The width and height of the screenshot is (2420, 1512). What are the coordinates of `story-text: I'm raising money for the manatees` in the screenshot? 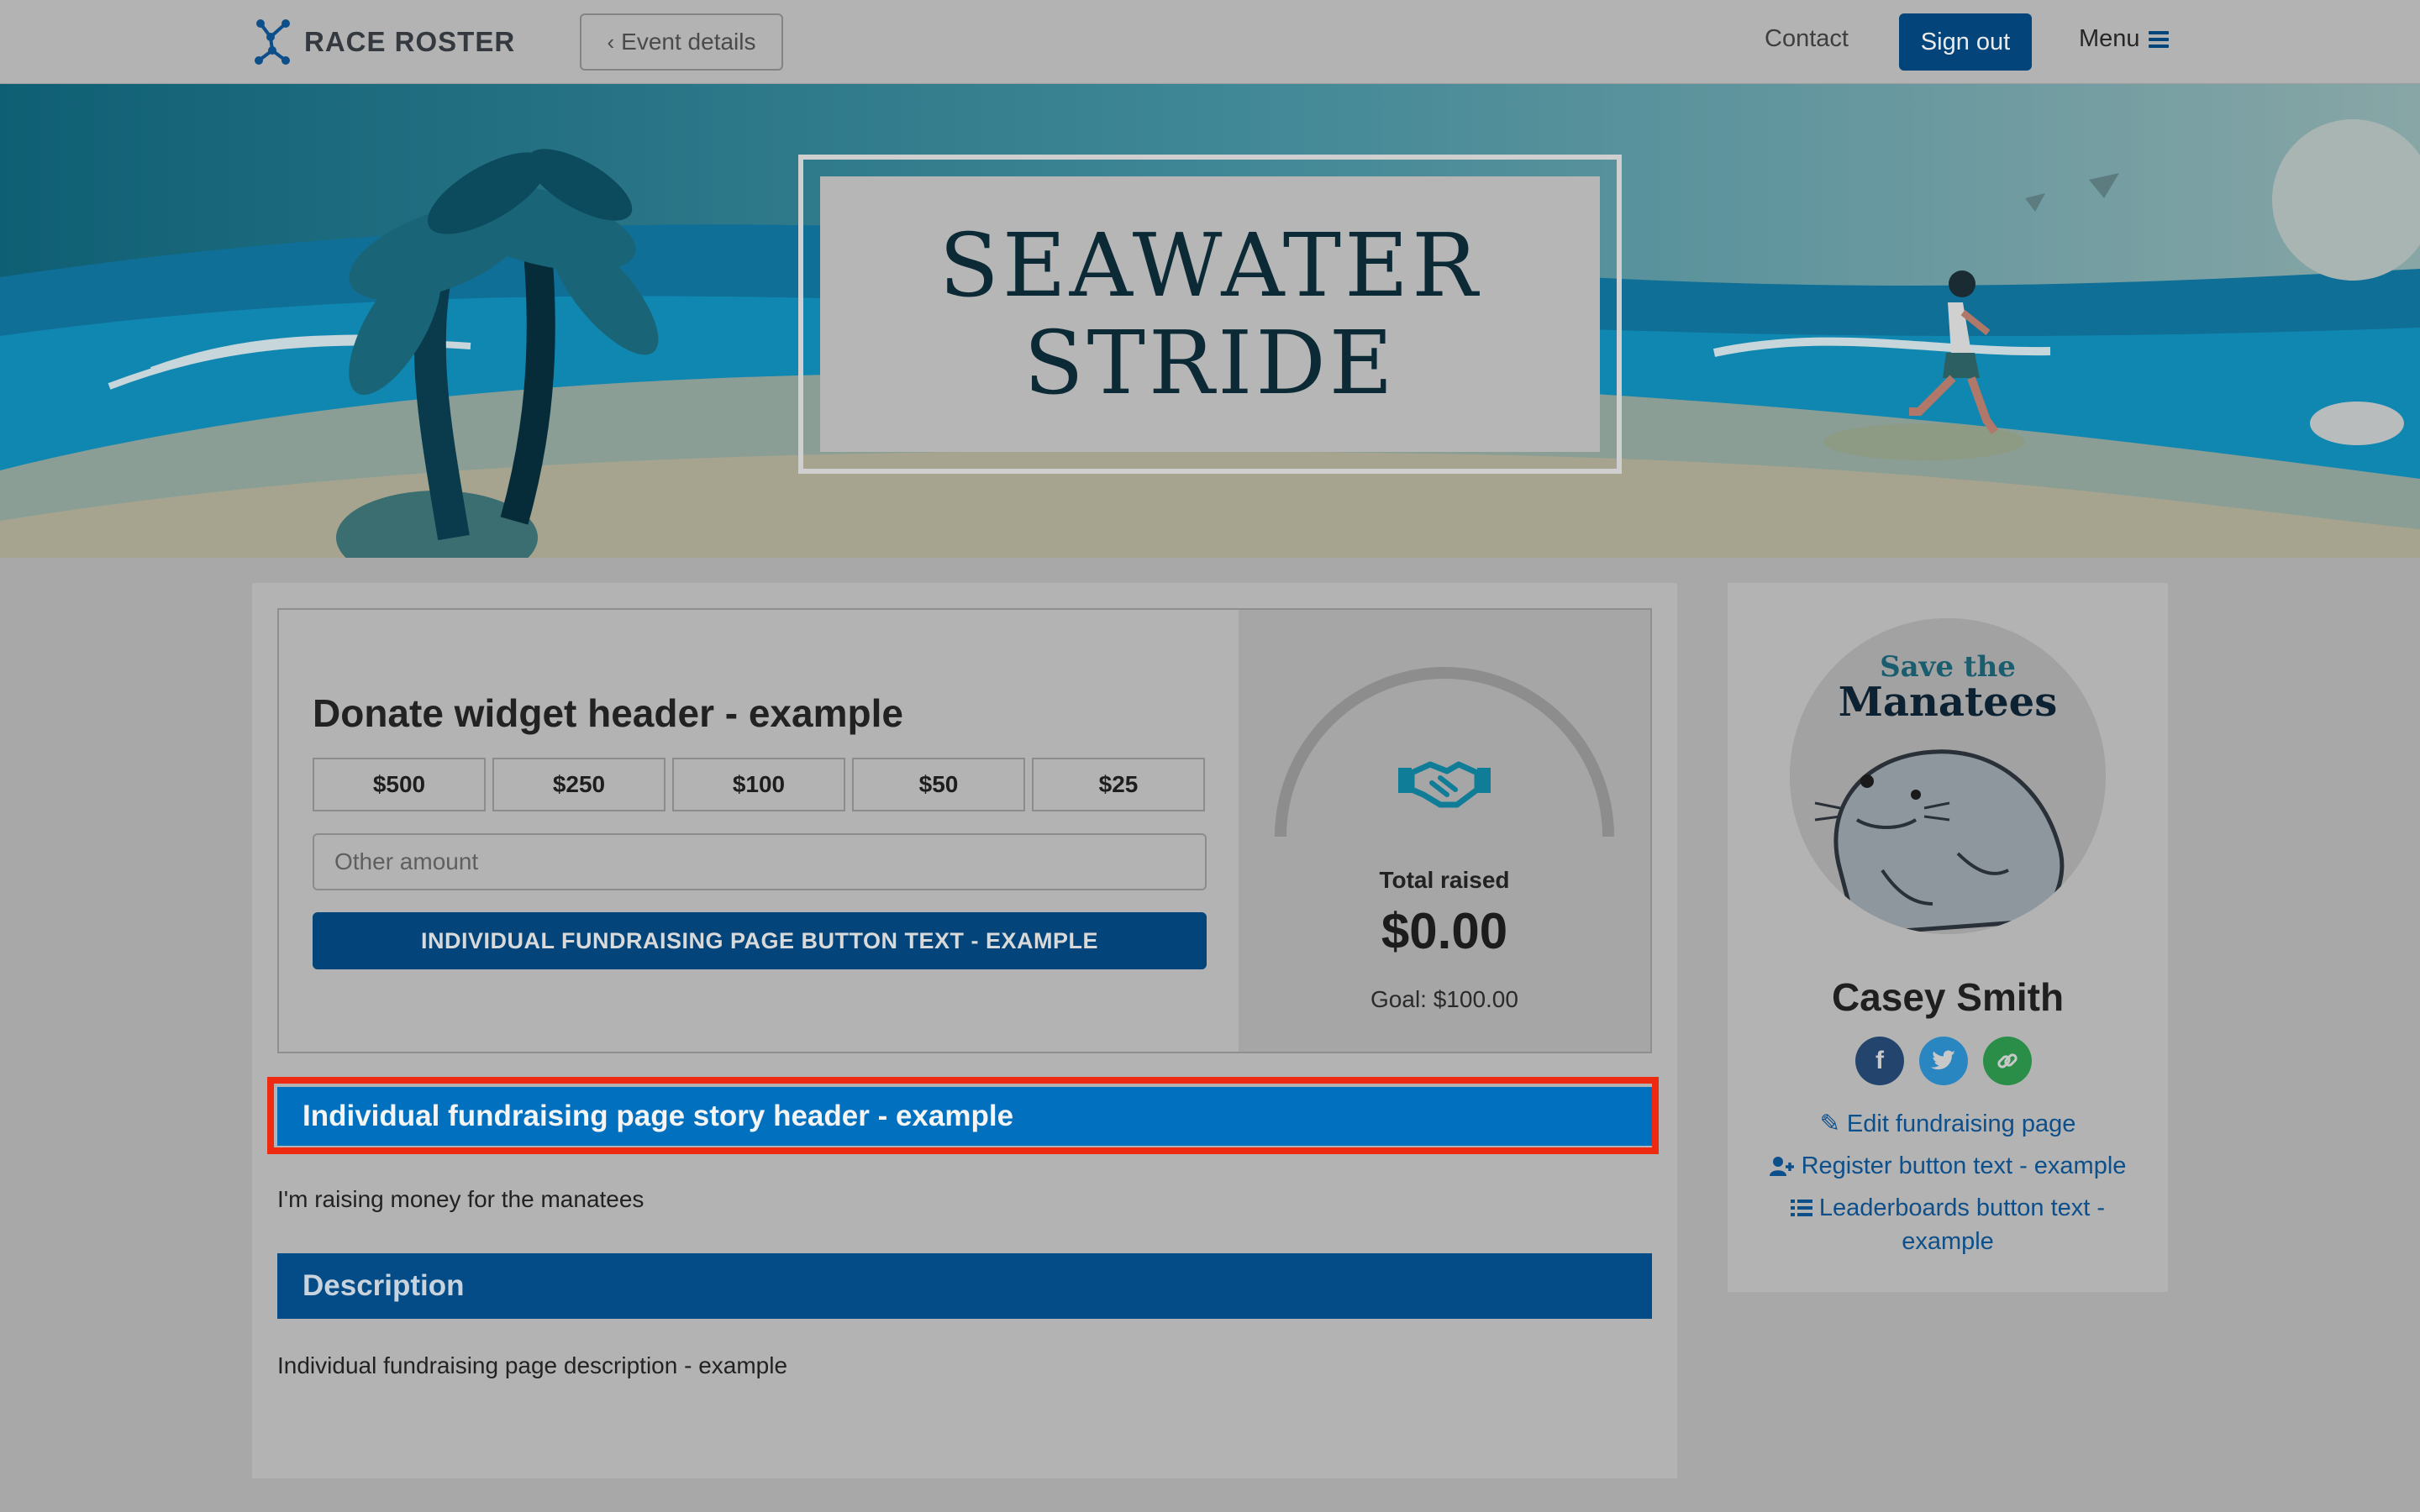 It's located at (461, 1199).